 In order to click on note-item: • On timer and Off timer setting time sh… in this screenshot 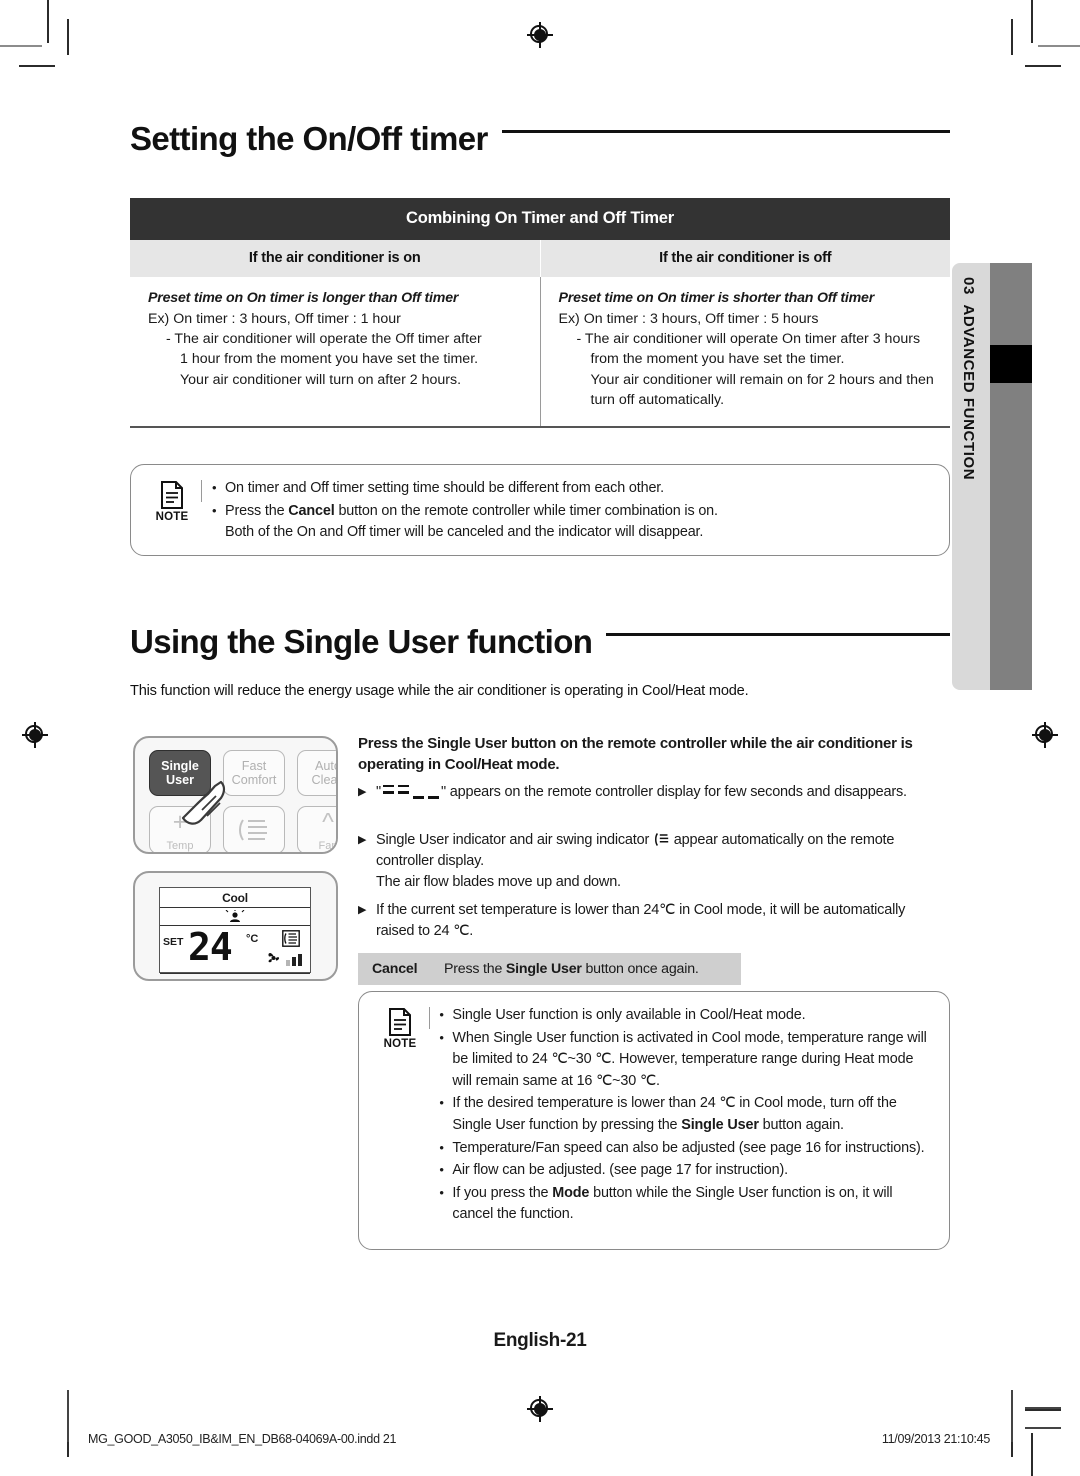, I will do `click(572, 489)`.